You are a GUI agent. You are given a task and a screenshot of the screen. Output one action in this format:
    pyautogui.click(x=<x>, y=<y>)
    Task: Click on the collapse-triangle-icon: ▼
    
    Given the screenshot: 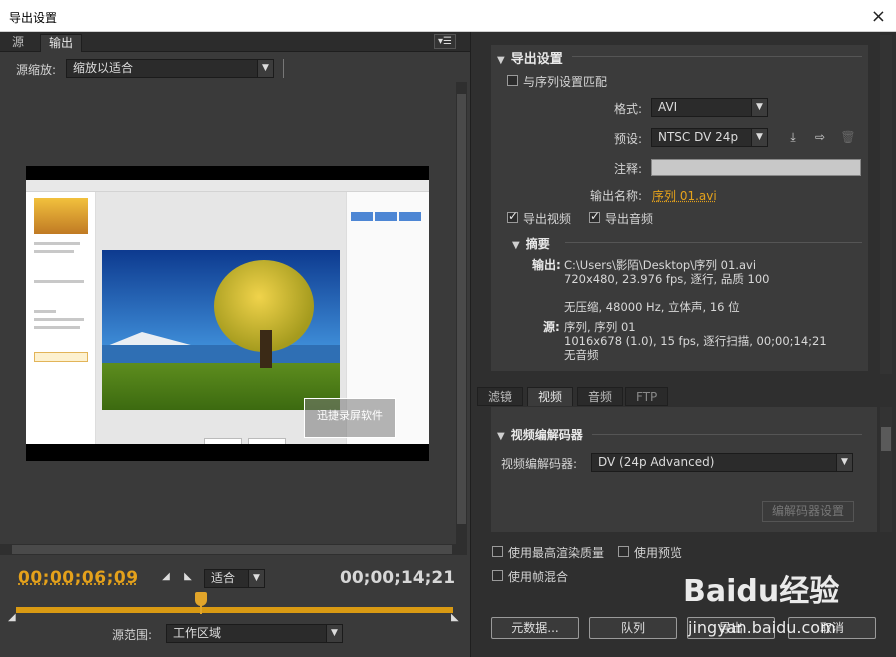 What is the action you would take?
    pyautogui.click(x=501, y=60)
    